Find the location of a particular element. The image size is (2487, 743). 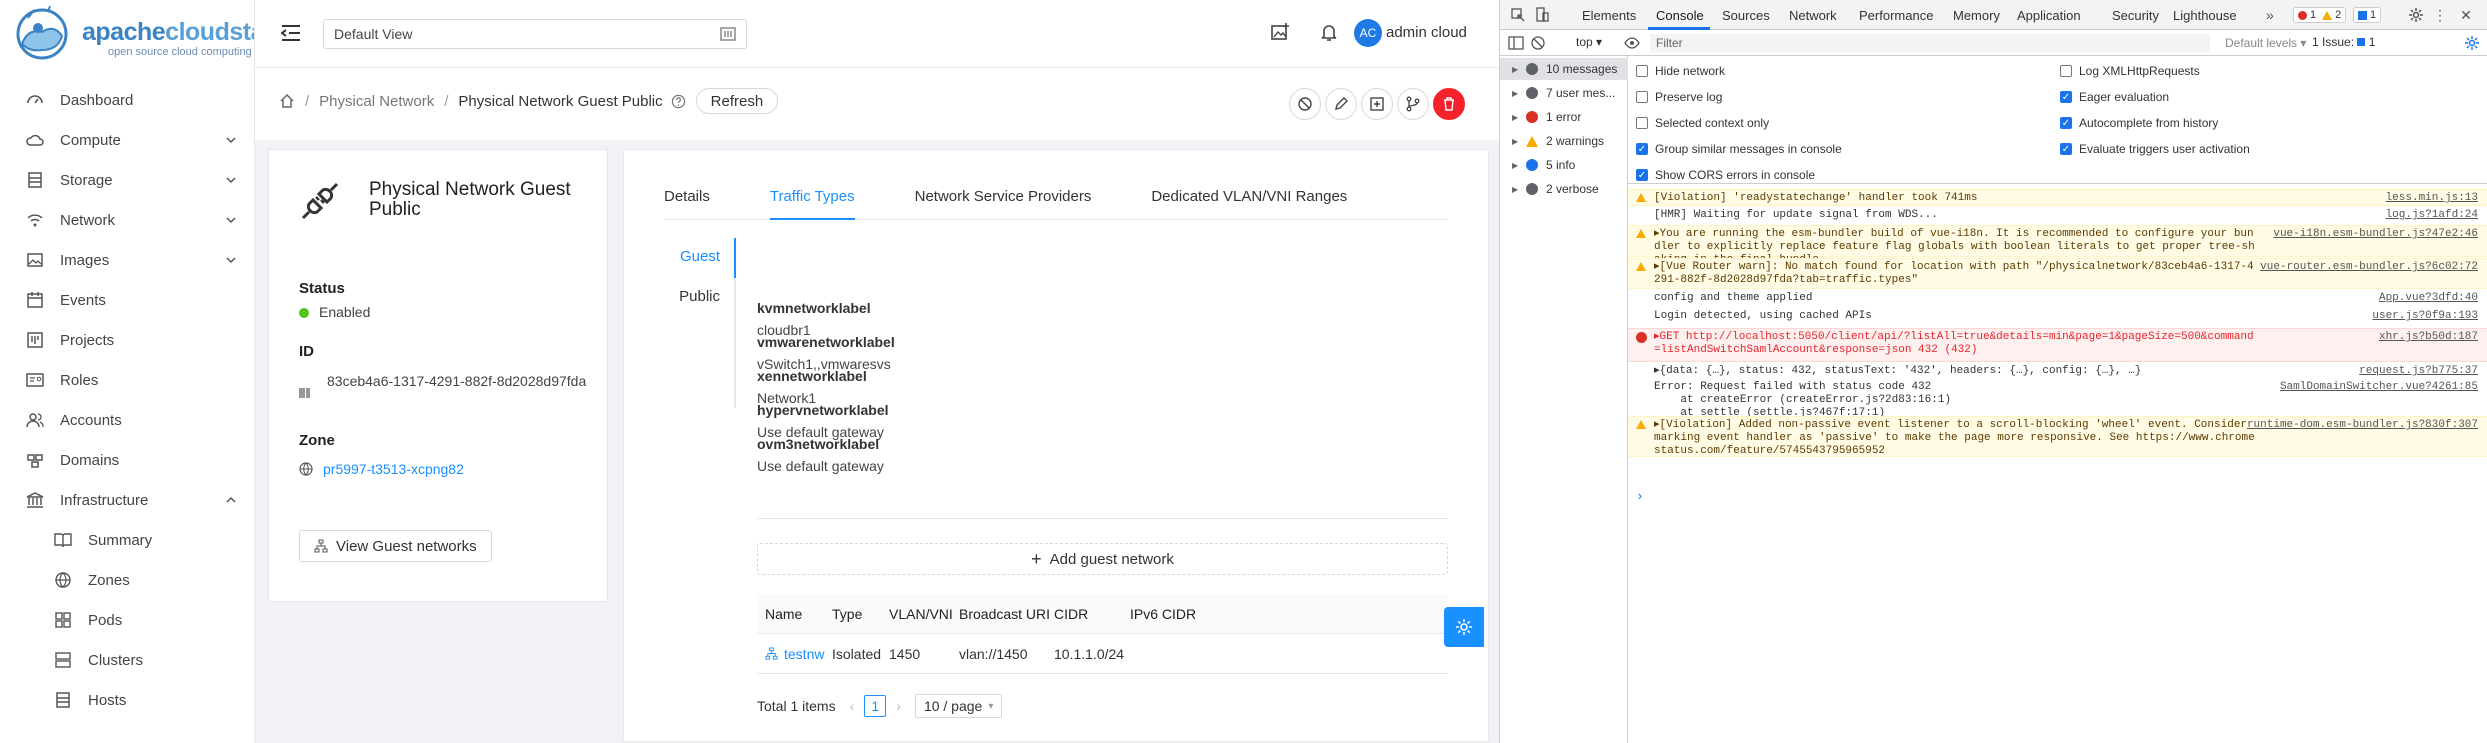

column-header: Type is located at coordinates (847, 614).